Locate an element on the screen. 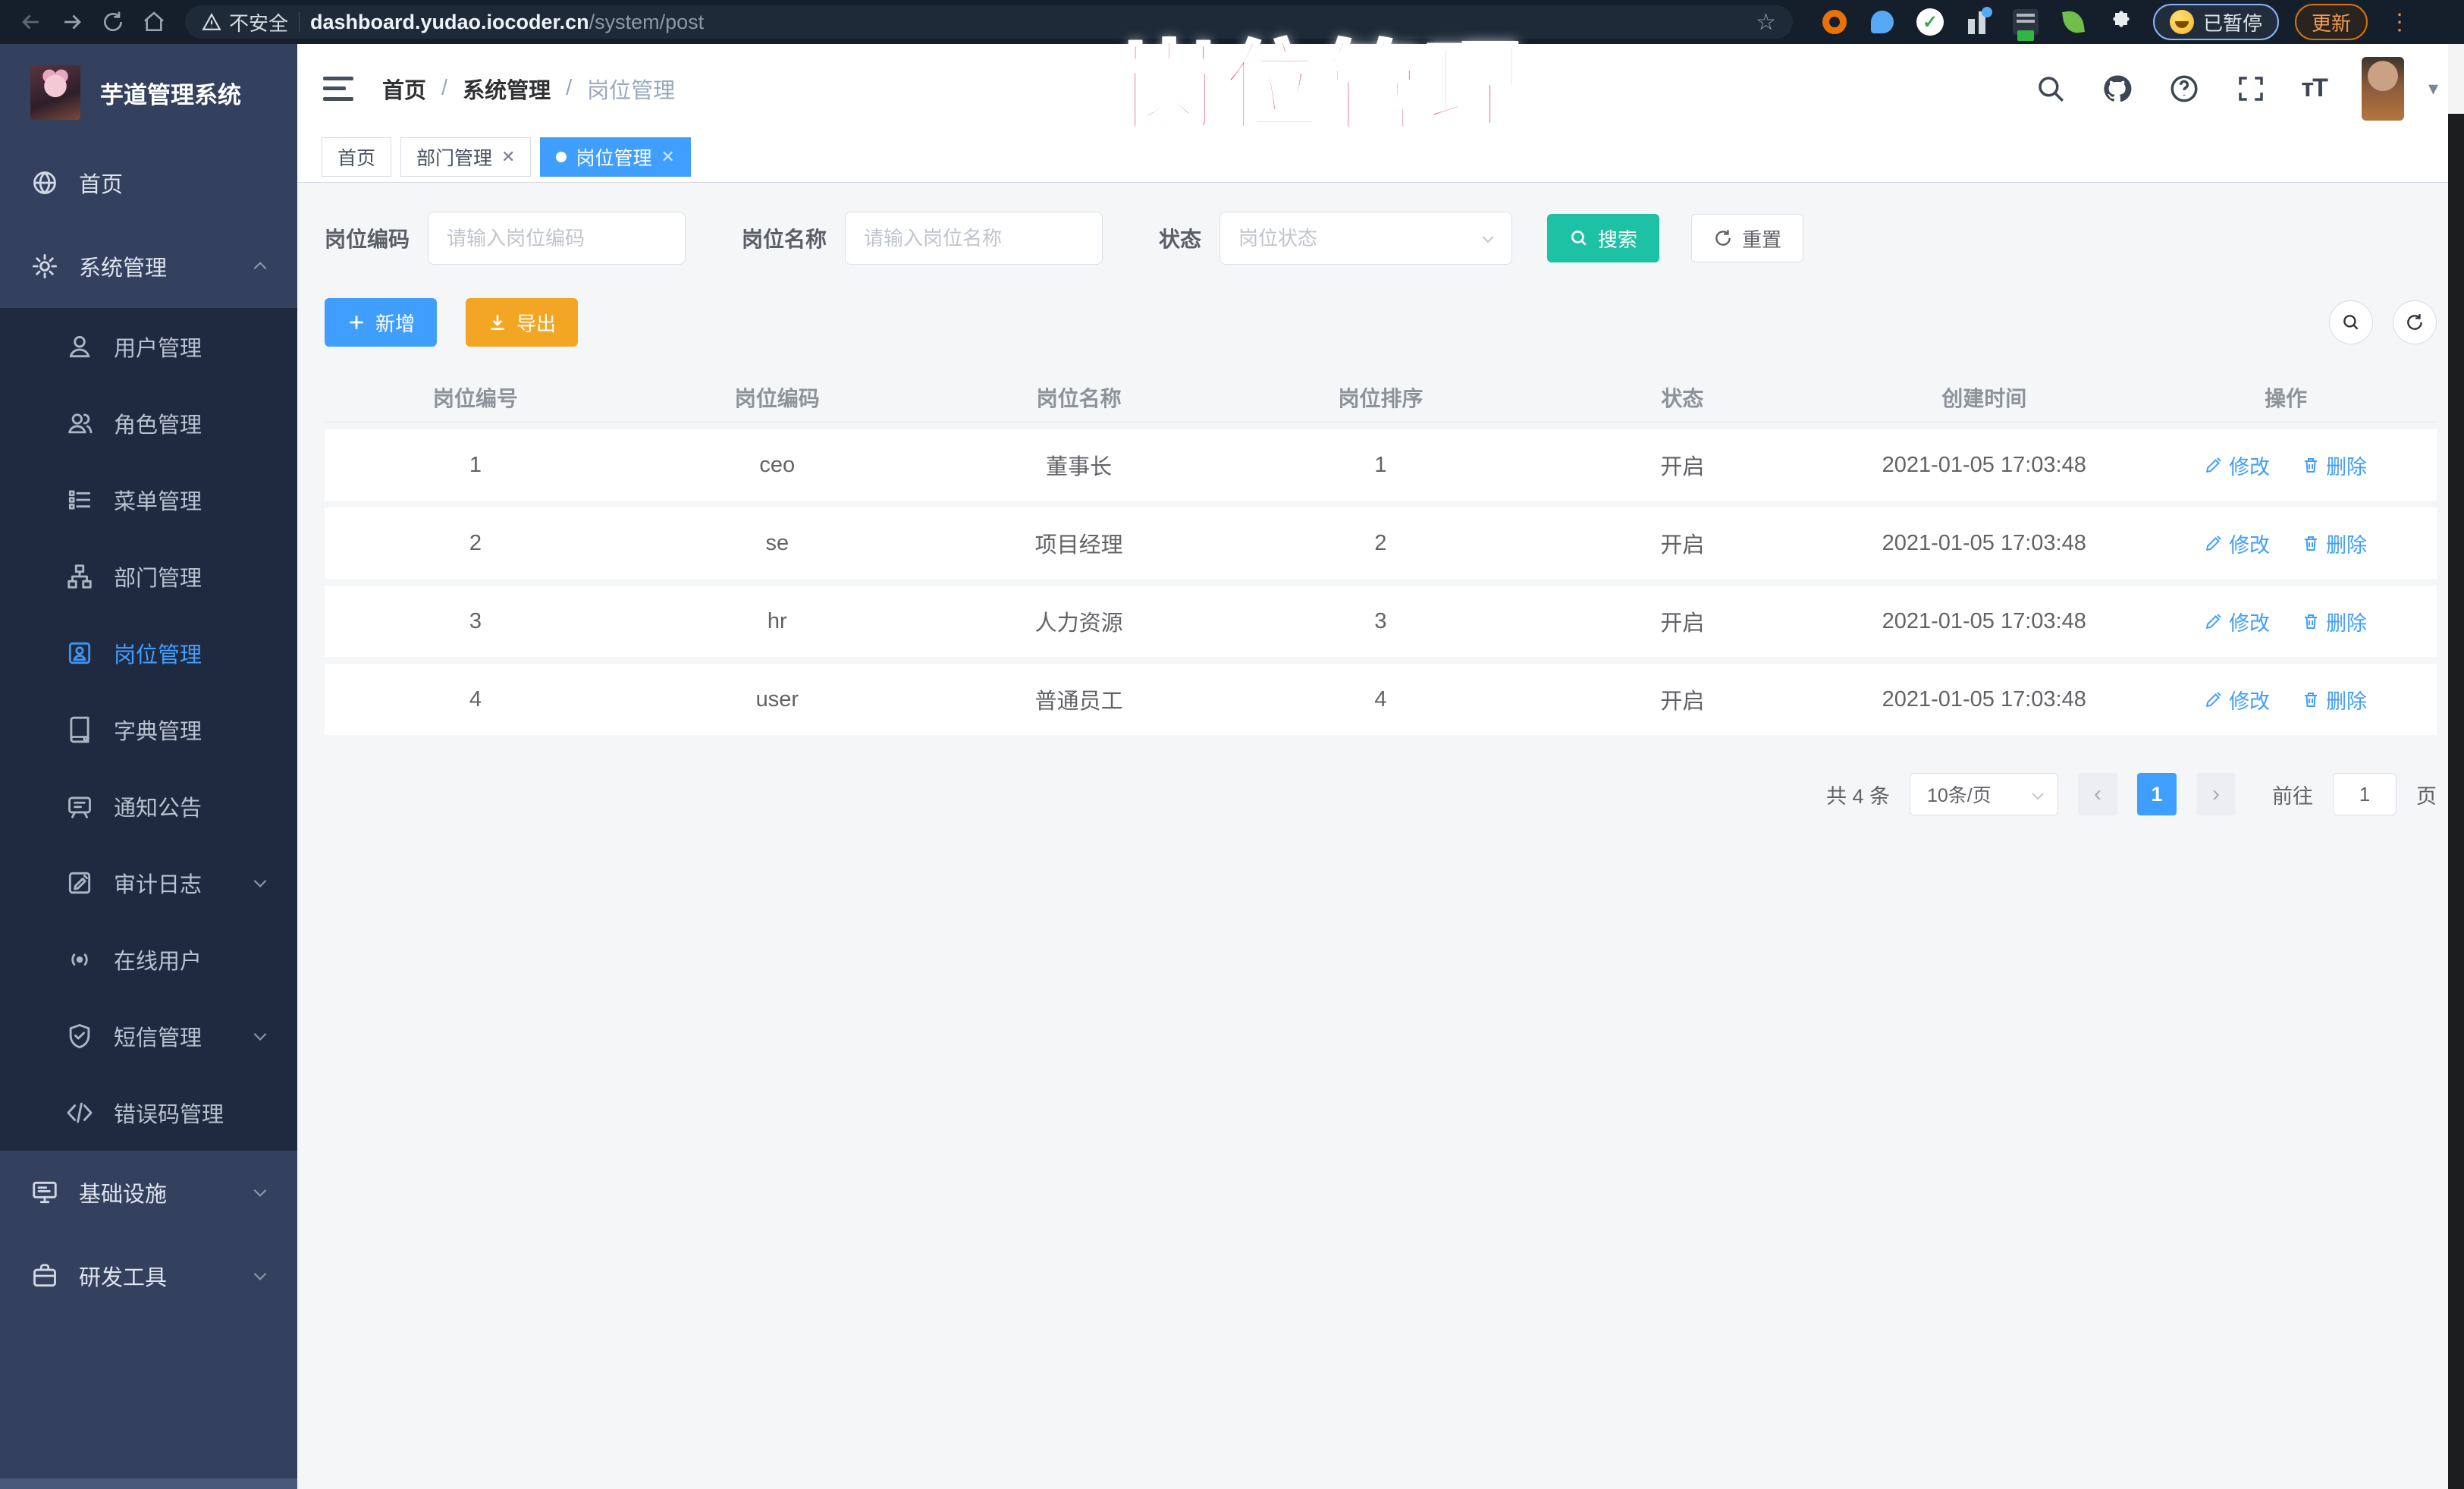 The image size is (2464, 1489). extension-green-check-icon: ✓ is located at coordinates (1930, 22).